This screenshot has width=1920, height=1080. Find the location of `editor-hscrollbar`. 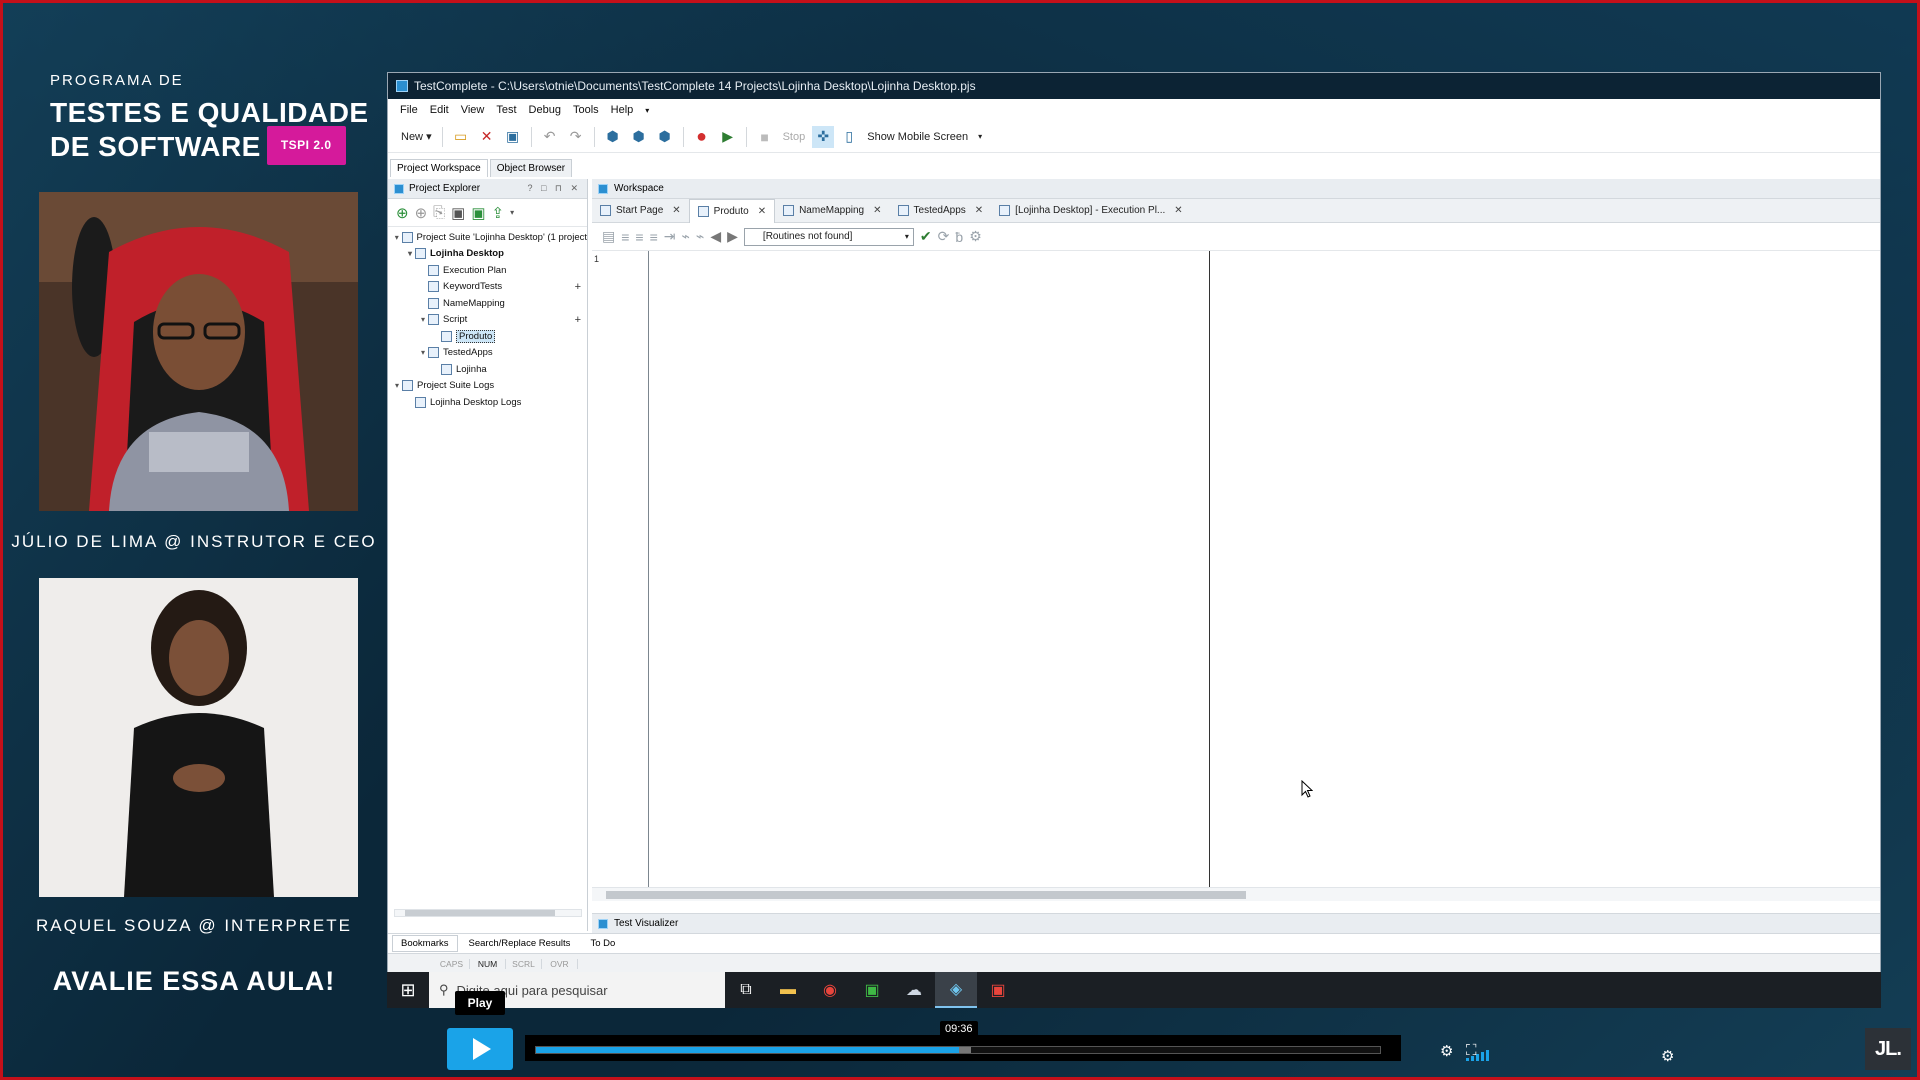

editor-hscrollbar is located at coordinates (1236, 894).